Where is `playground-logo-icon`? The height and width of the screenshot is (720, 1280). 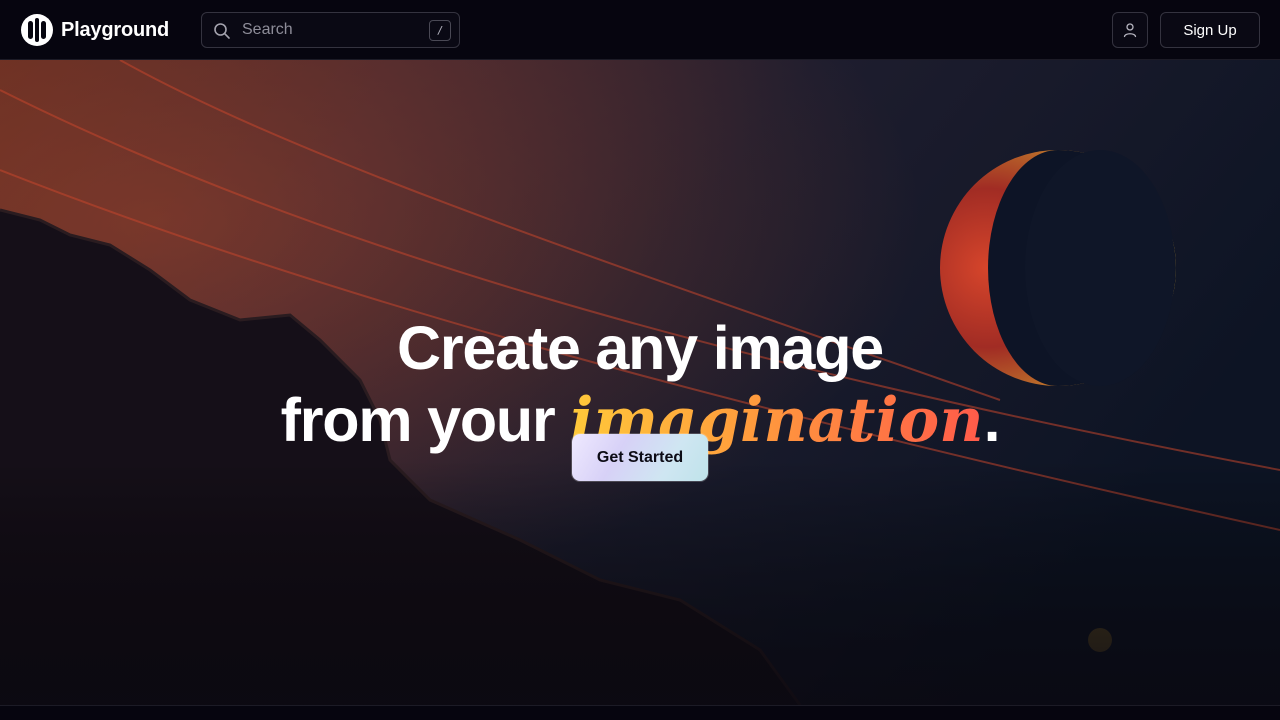
playground-logo-icon is located at coordinates (37, 30).